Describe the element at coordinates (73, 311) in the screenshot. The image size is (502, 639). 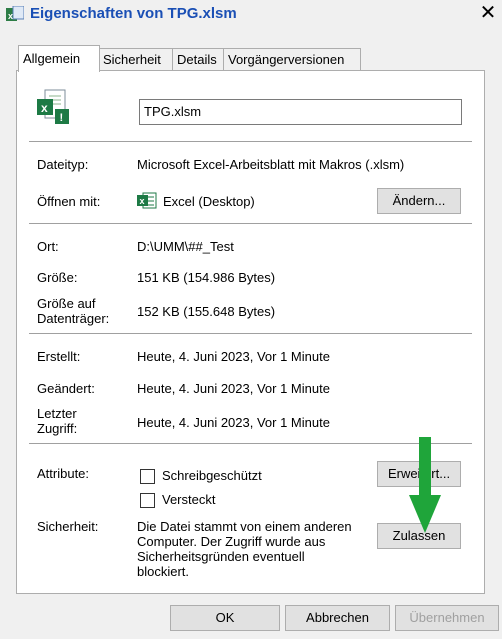
I see `groesse-datentraeger-label: Größe auf Datenträger:` at that location.